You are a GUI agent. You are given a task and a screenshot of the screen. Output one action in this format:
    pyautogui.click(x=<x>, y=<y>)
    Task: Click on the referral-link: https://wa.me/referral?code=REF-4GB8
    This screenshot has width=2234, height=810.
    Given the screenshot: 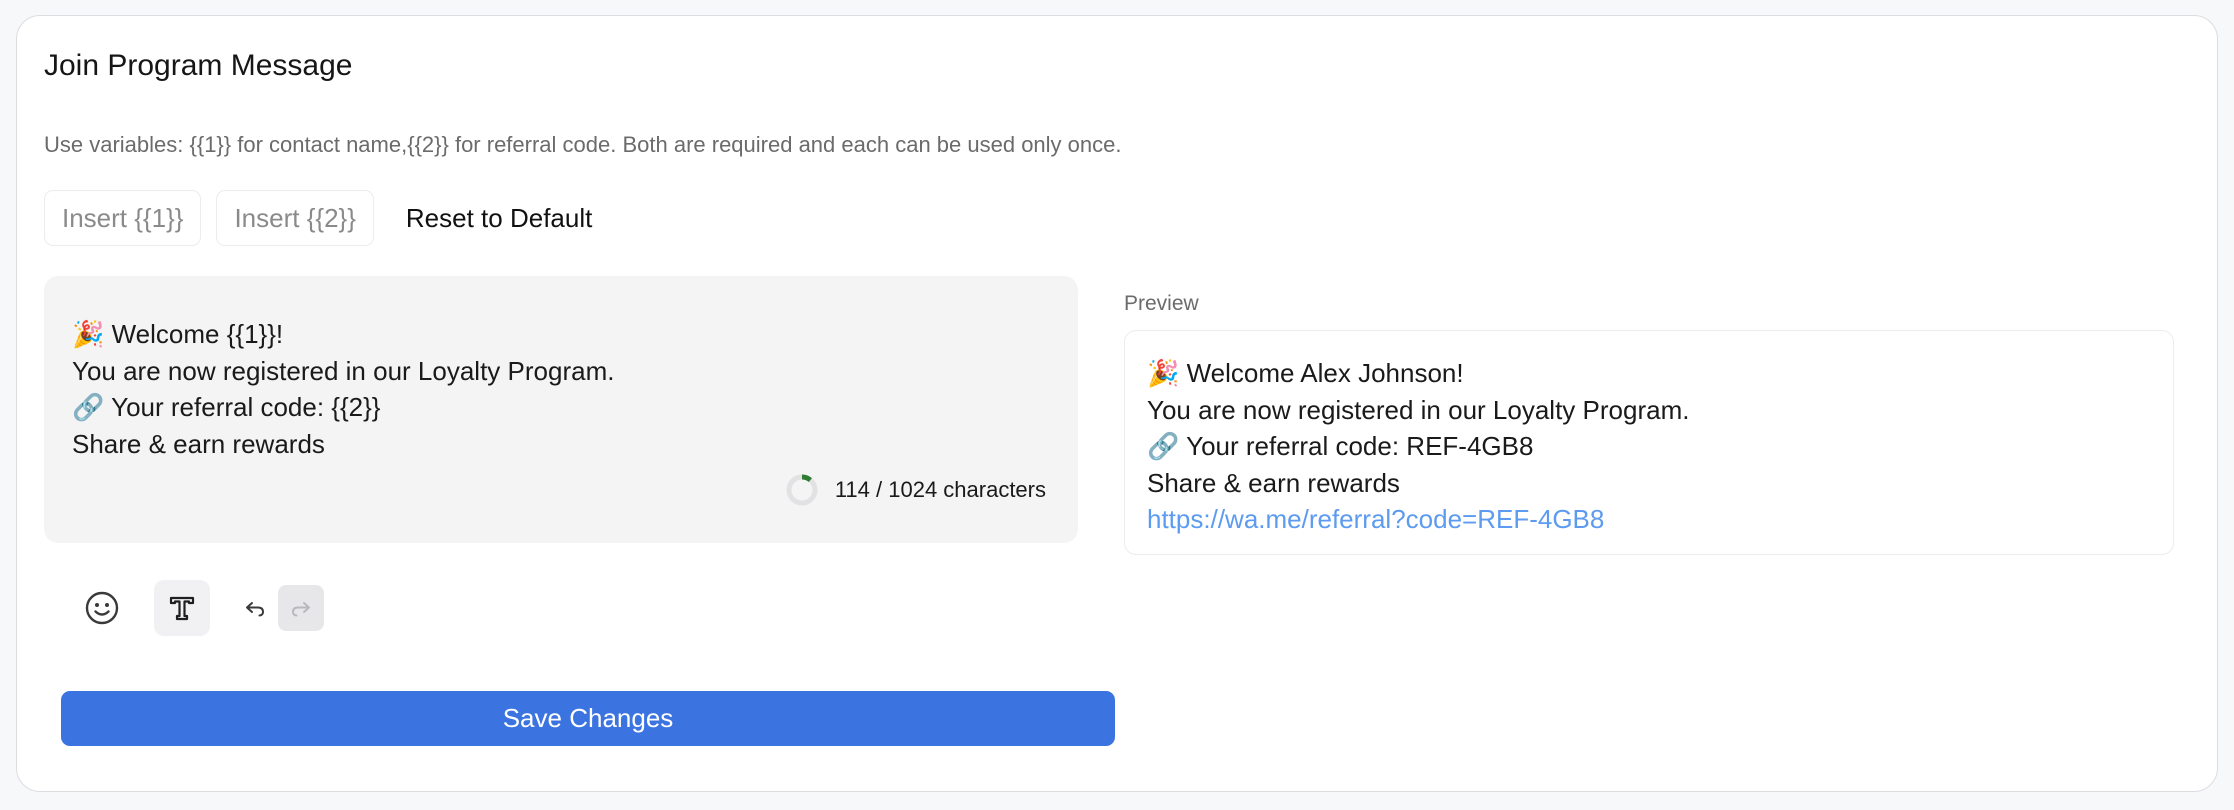 What is the action you would take?
    pyautogui.click(x=1649, y=519)
    